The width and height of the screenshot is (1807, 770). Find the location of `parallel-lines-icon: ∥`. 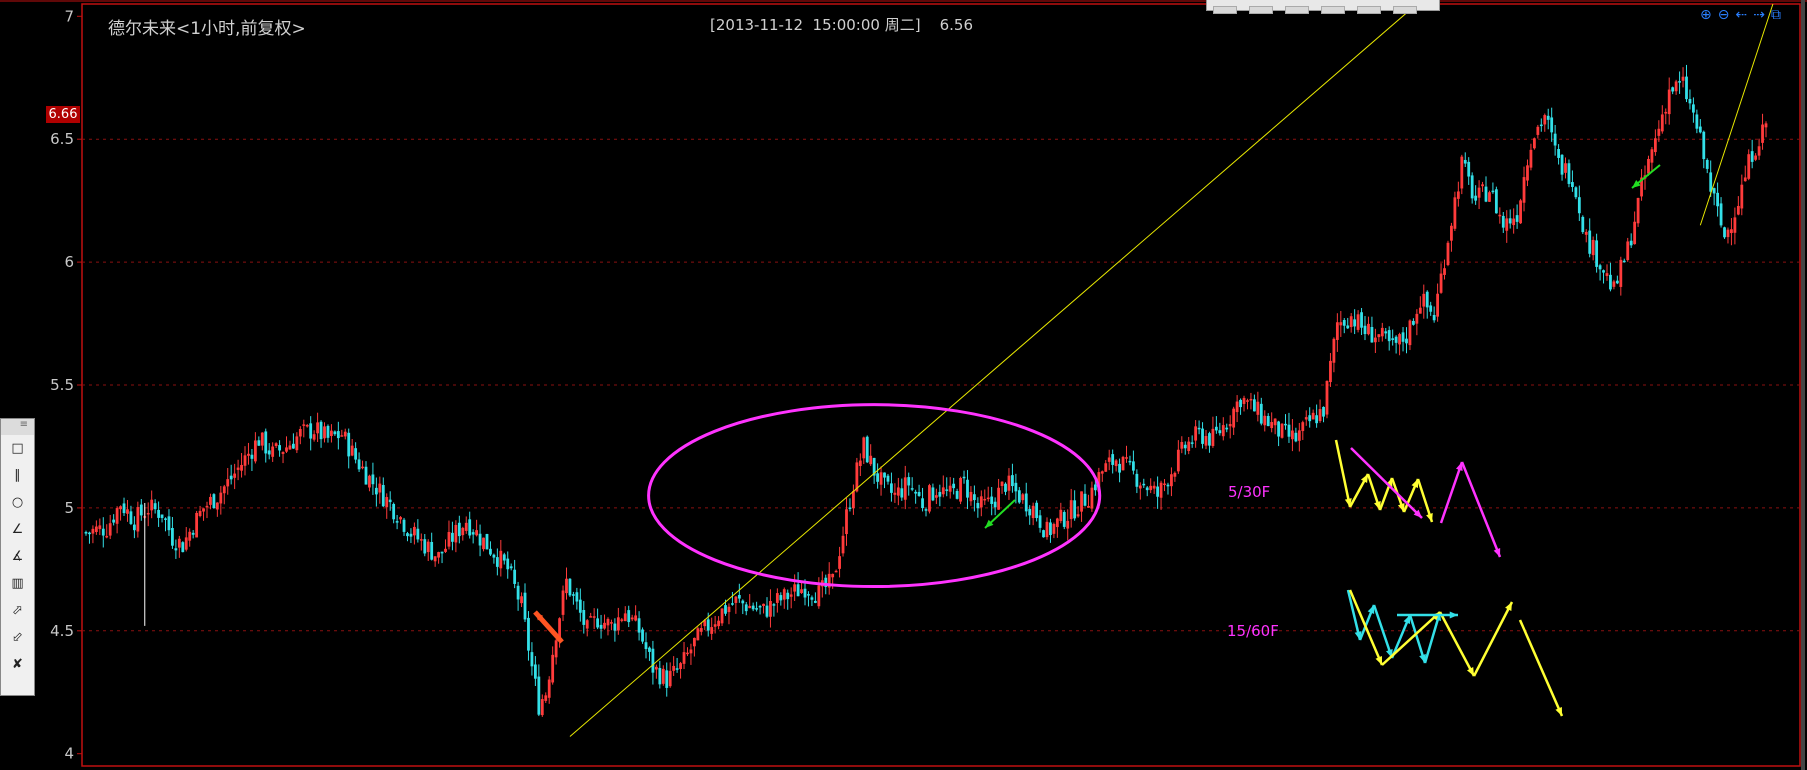

parallel-lines-icon: ∥ is located at coordinates (17, 475).